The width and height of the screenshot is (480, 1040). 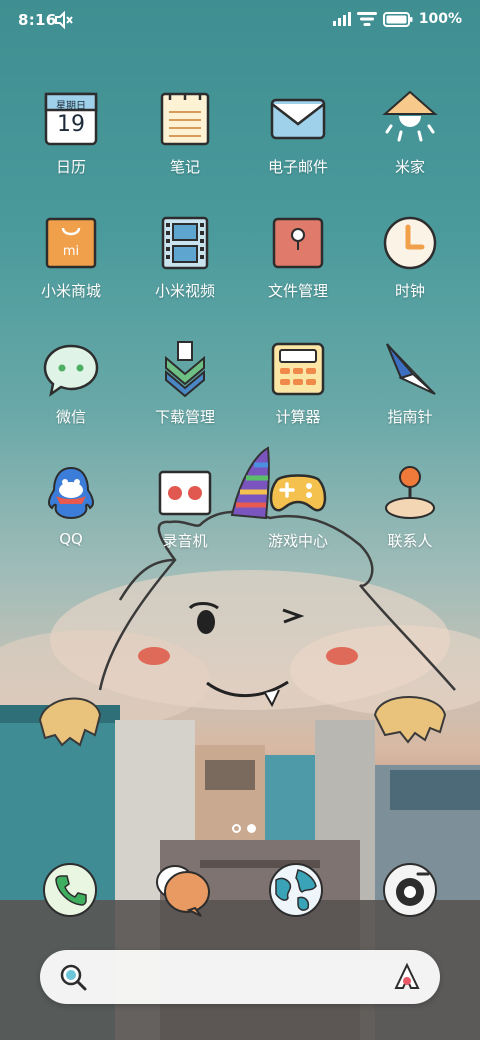 What do you see at coordinates (70, 417) in the screenshot?
I see `app-label: 微信` at bounding box center [70, 417].